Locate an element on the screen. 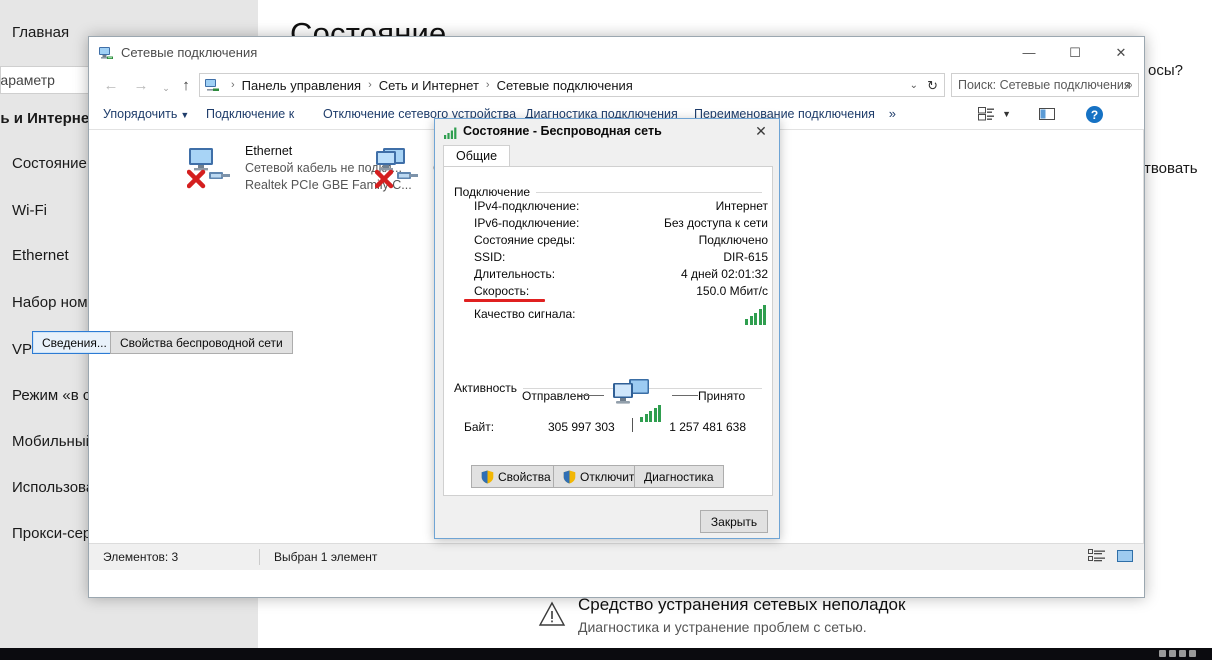 The image size is (1212, 660). sidebar-category-title: Сеть и Интернет is located at coordinates (48, 118).